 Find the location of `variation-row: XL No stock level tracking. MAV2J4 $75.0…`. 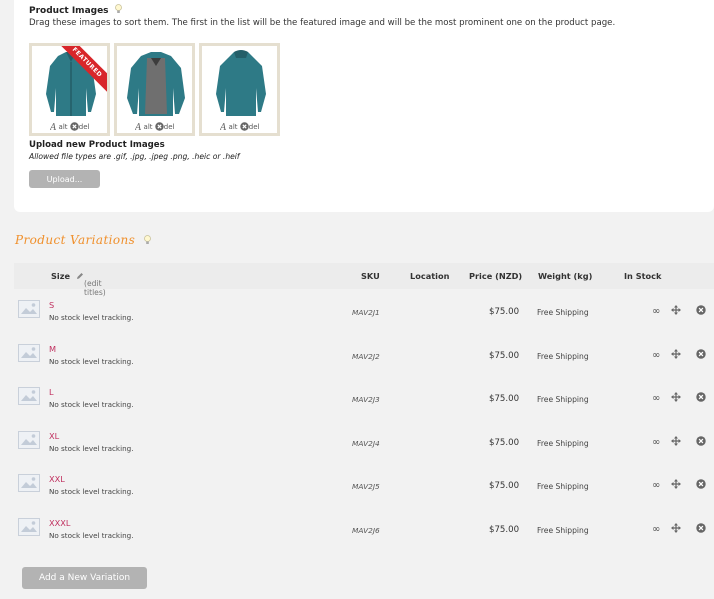

variation-row: XL No stock level tracking. MAV2J4 $75.0… is located at coordinates (364, 443).